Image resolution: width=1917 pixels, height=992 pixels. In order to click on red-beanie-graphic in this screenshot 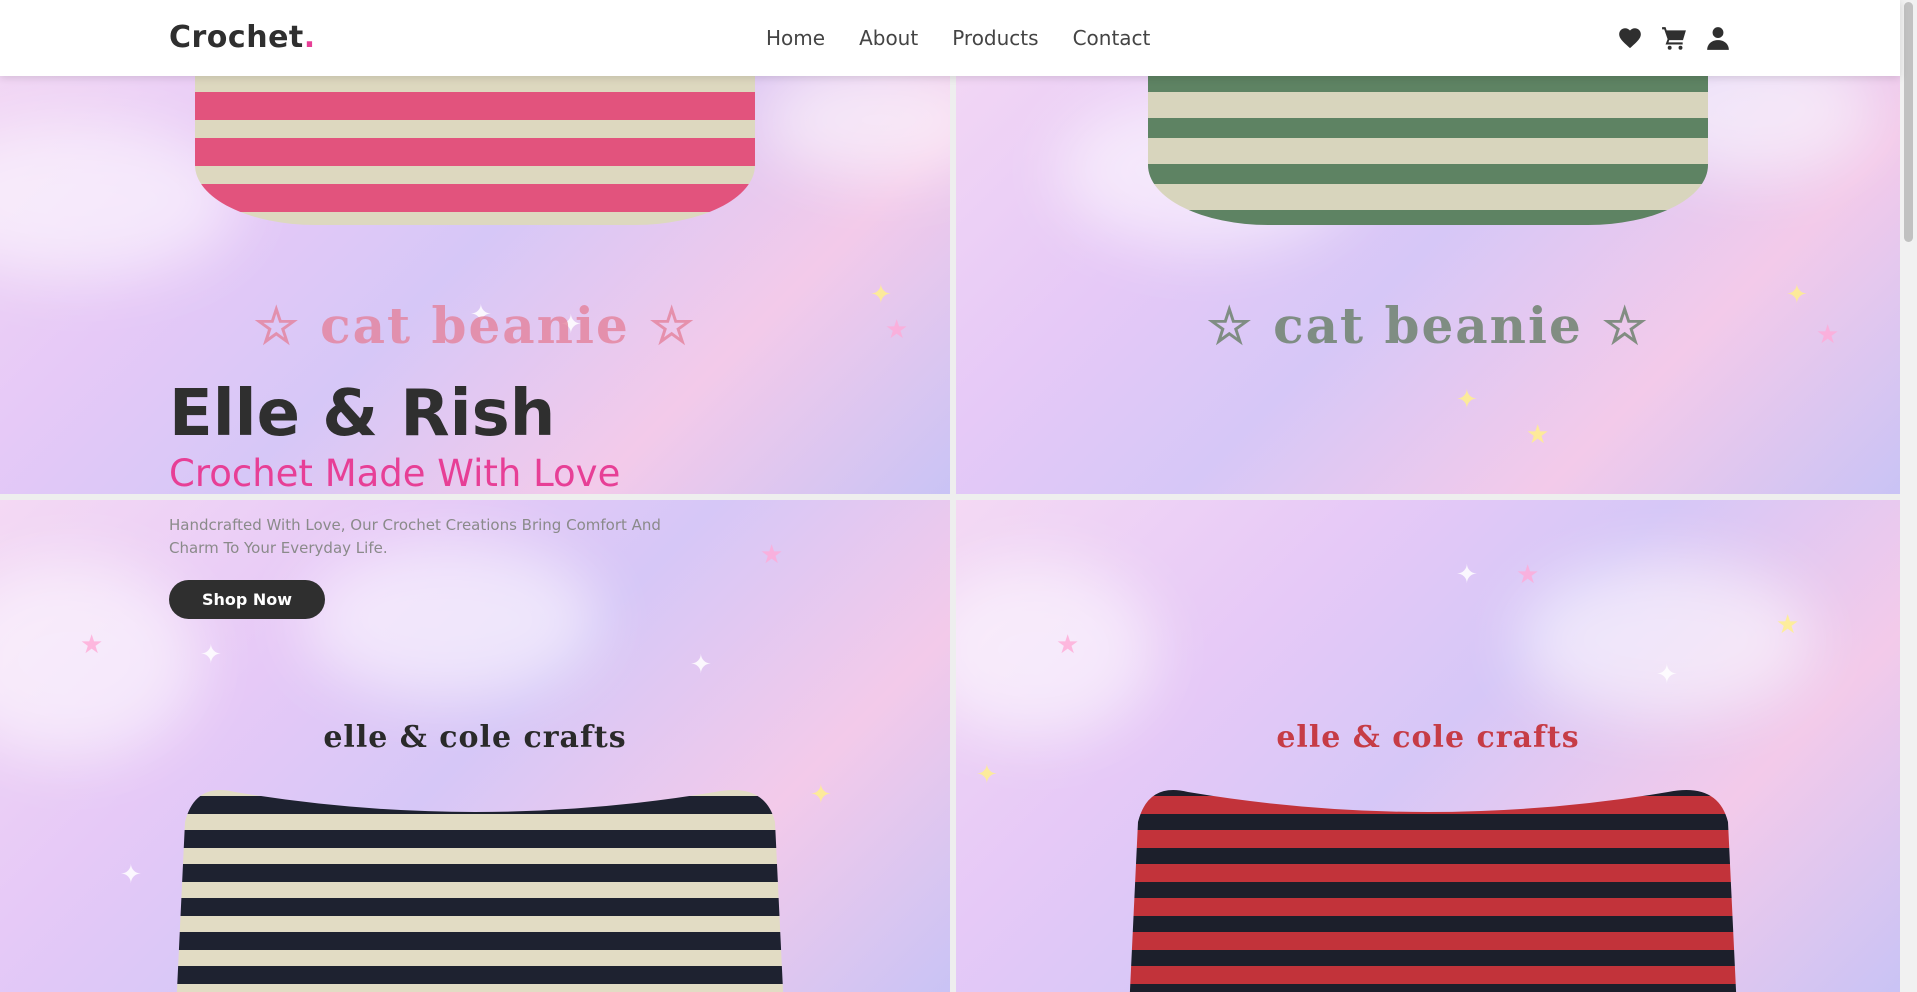, I will do `click(1428, 877)`.